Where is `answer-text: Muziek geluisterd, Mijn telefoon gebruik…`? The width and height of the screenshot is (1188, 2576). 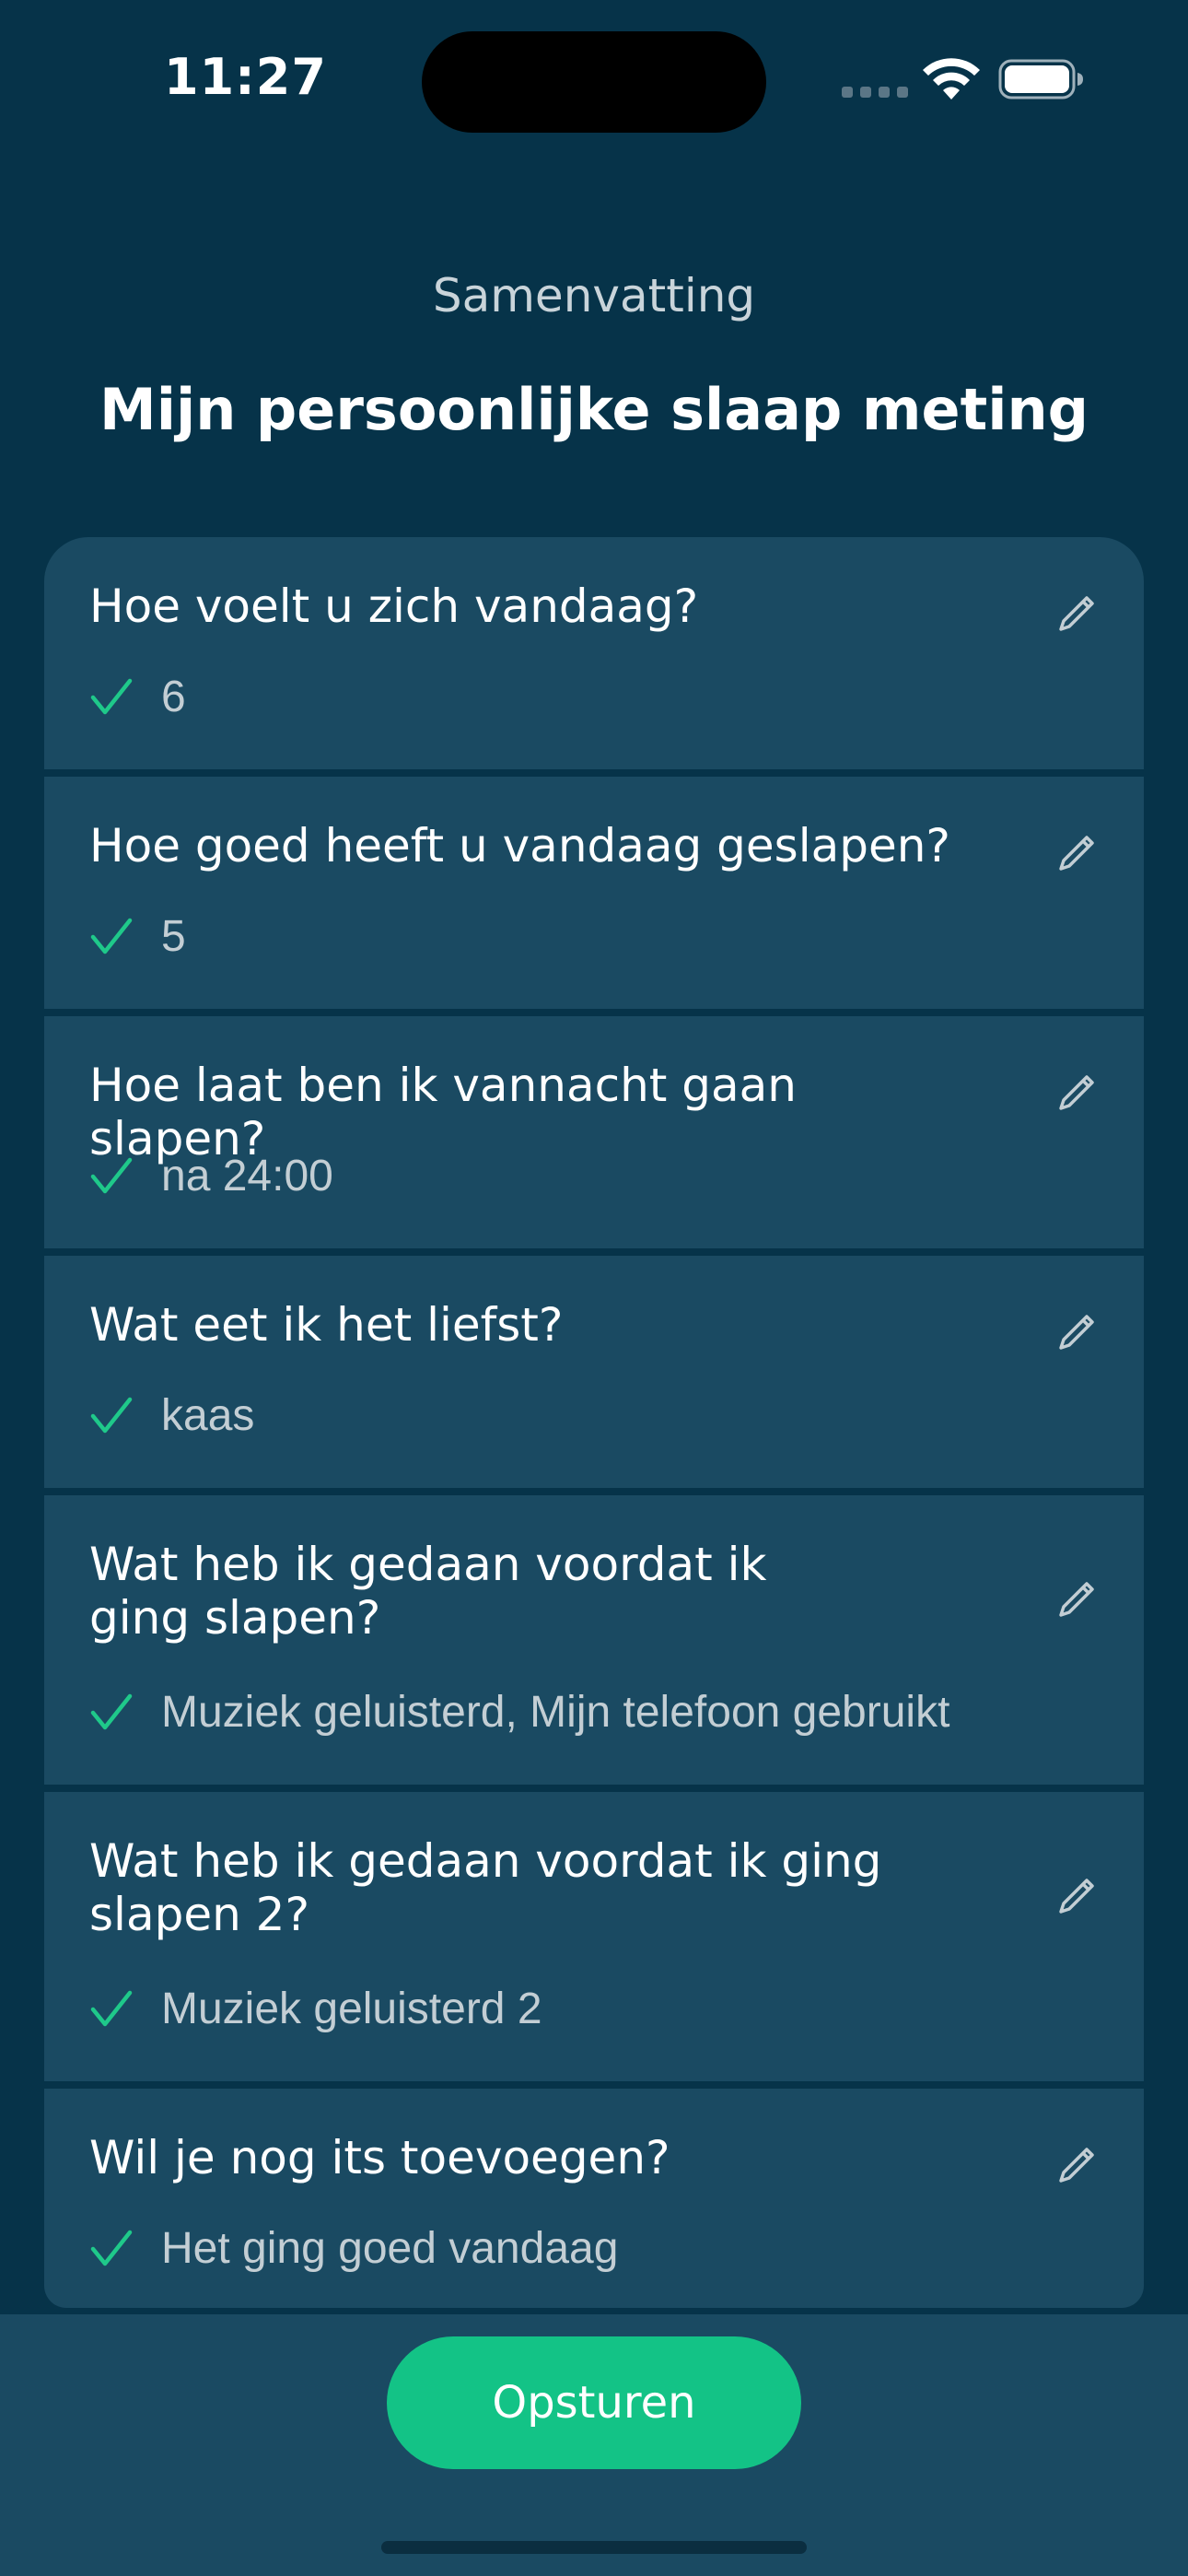
answer-text: Muziek geluisterd, Mijn telefoon gebruik… is located at coordinates (555, 1712).